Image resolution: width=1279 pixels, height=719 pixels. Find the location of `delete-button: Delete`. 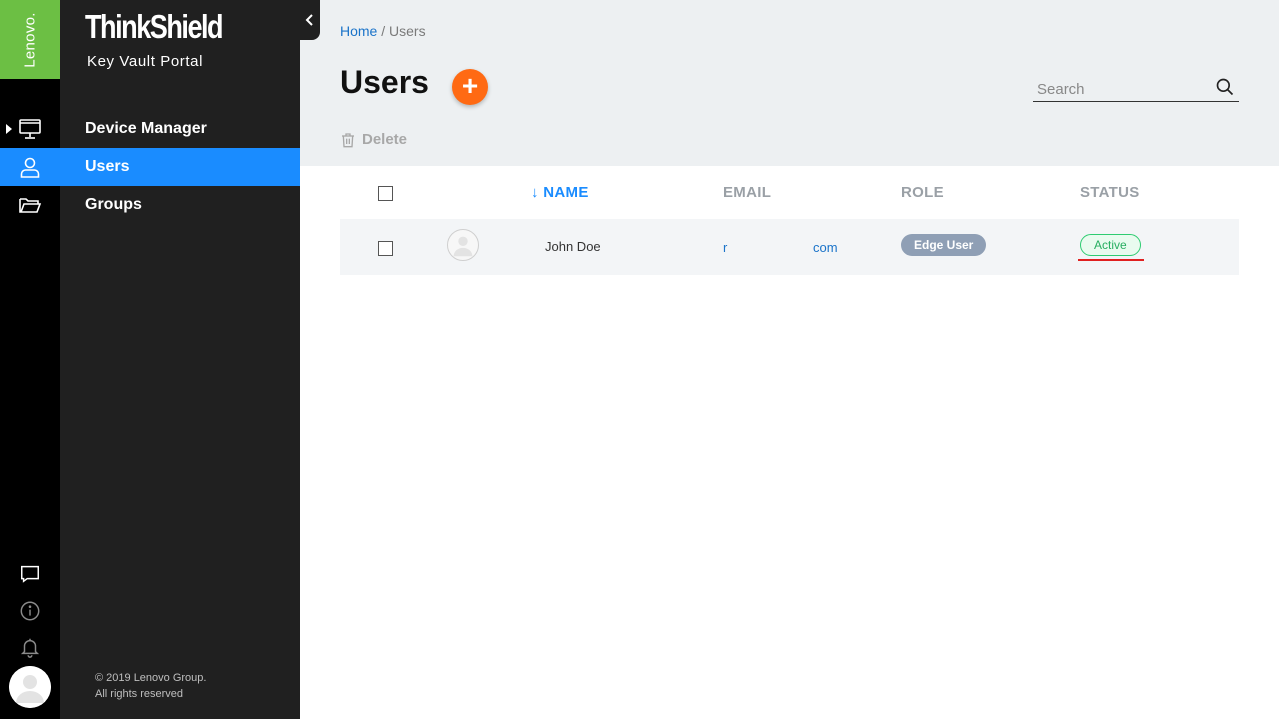

delete-button: Delete is located at coordinates (373, 139).